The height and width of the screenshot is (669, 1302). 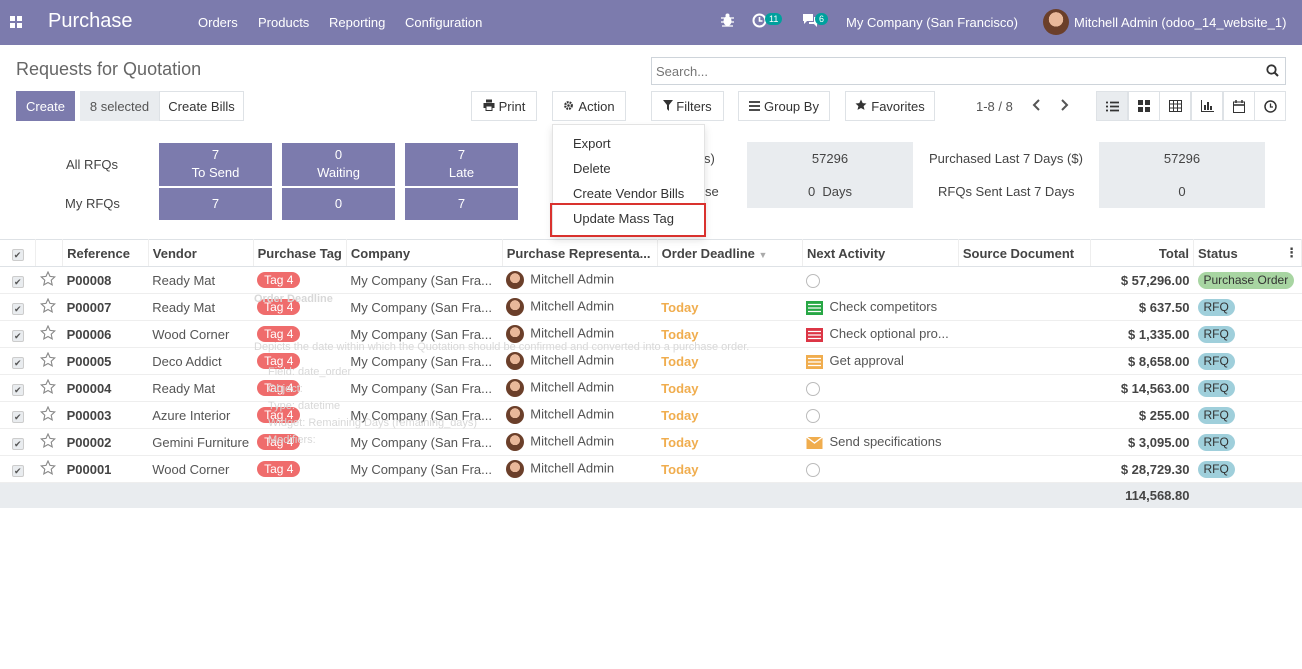 What do you see at coordinates (461, 164) in the screenshot?
I see `tile-late-all: 7 Late` at bounding box center [461, 164].